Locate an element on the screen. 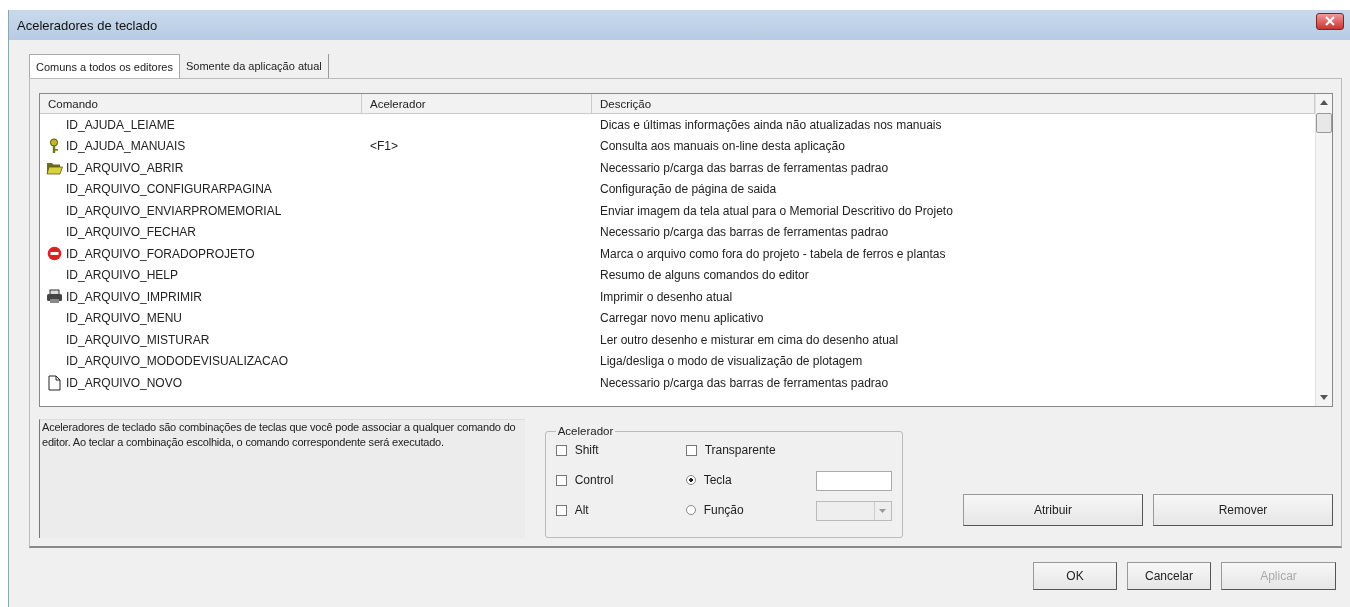  scroll-up-icon is located at coordinates (1324, 102).